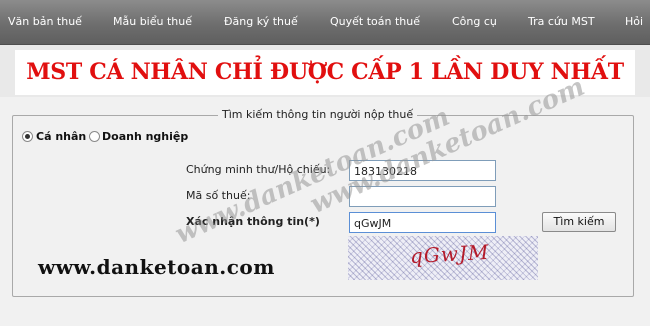 The width and height of the screenshot is (650, 326). I want to click on nav-item-quyet-toan-thue: Quyết toán thuế, so click(375, 21).